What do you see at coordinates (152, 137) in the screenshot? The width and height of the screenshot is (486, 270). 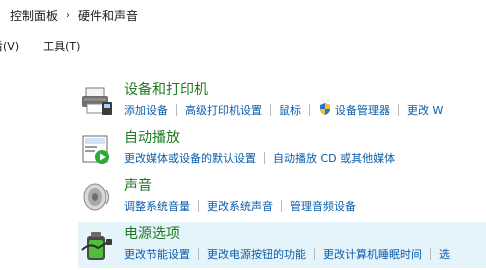 I see `section-title: 自动播放` at bounding box center [152, 137].